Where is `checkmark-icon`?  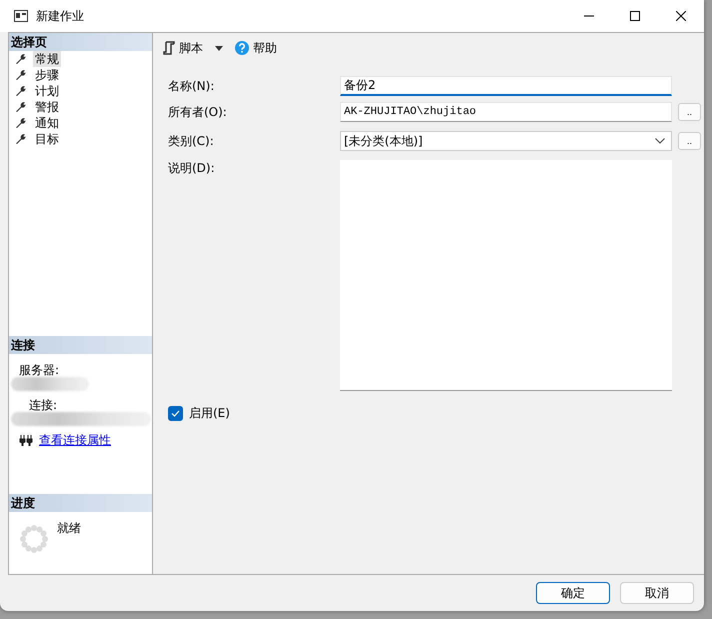 checkmark-icon is located at coordinates (175, 413).